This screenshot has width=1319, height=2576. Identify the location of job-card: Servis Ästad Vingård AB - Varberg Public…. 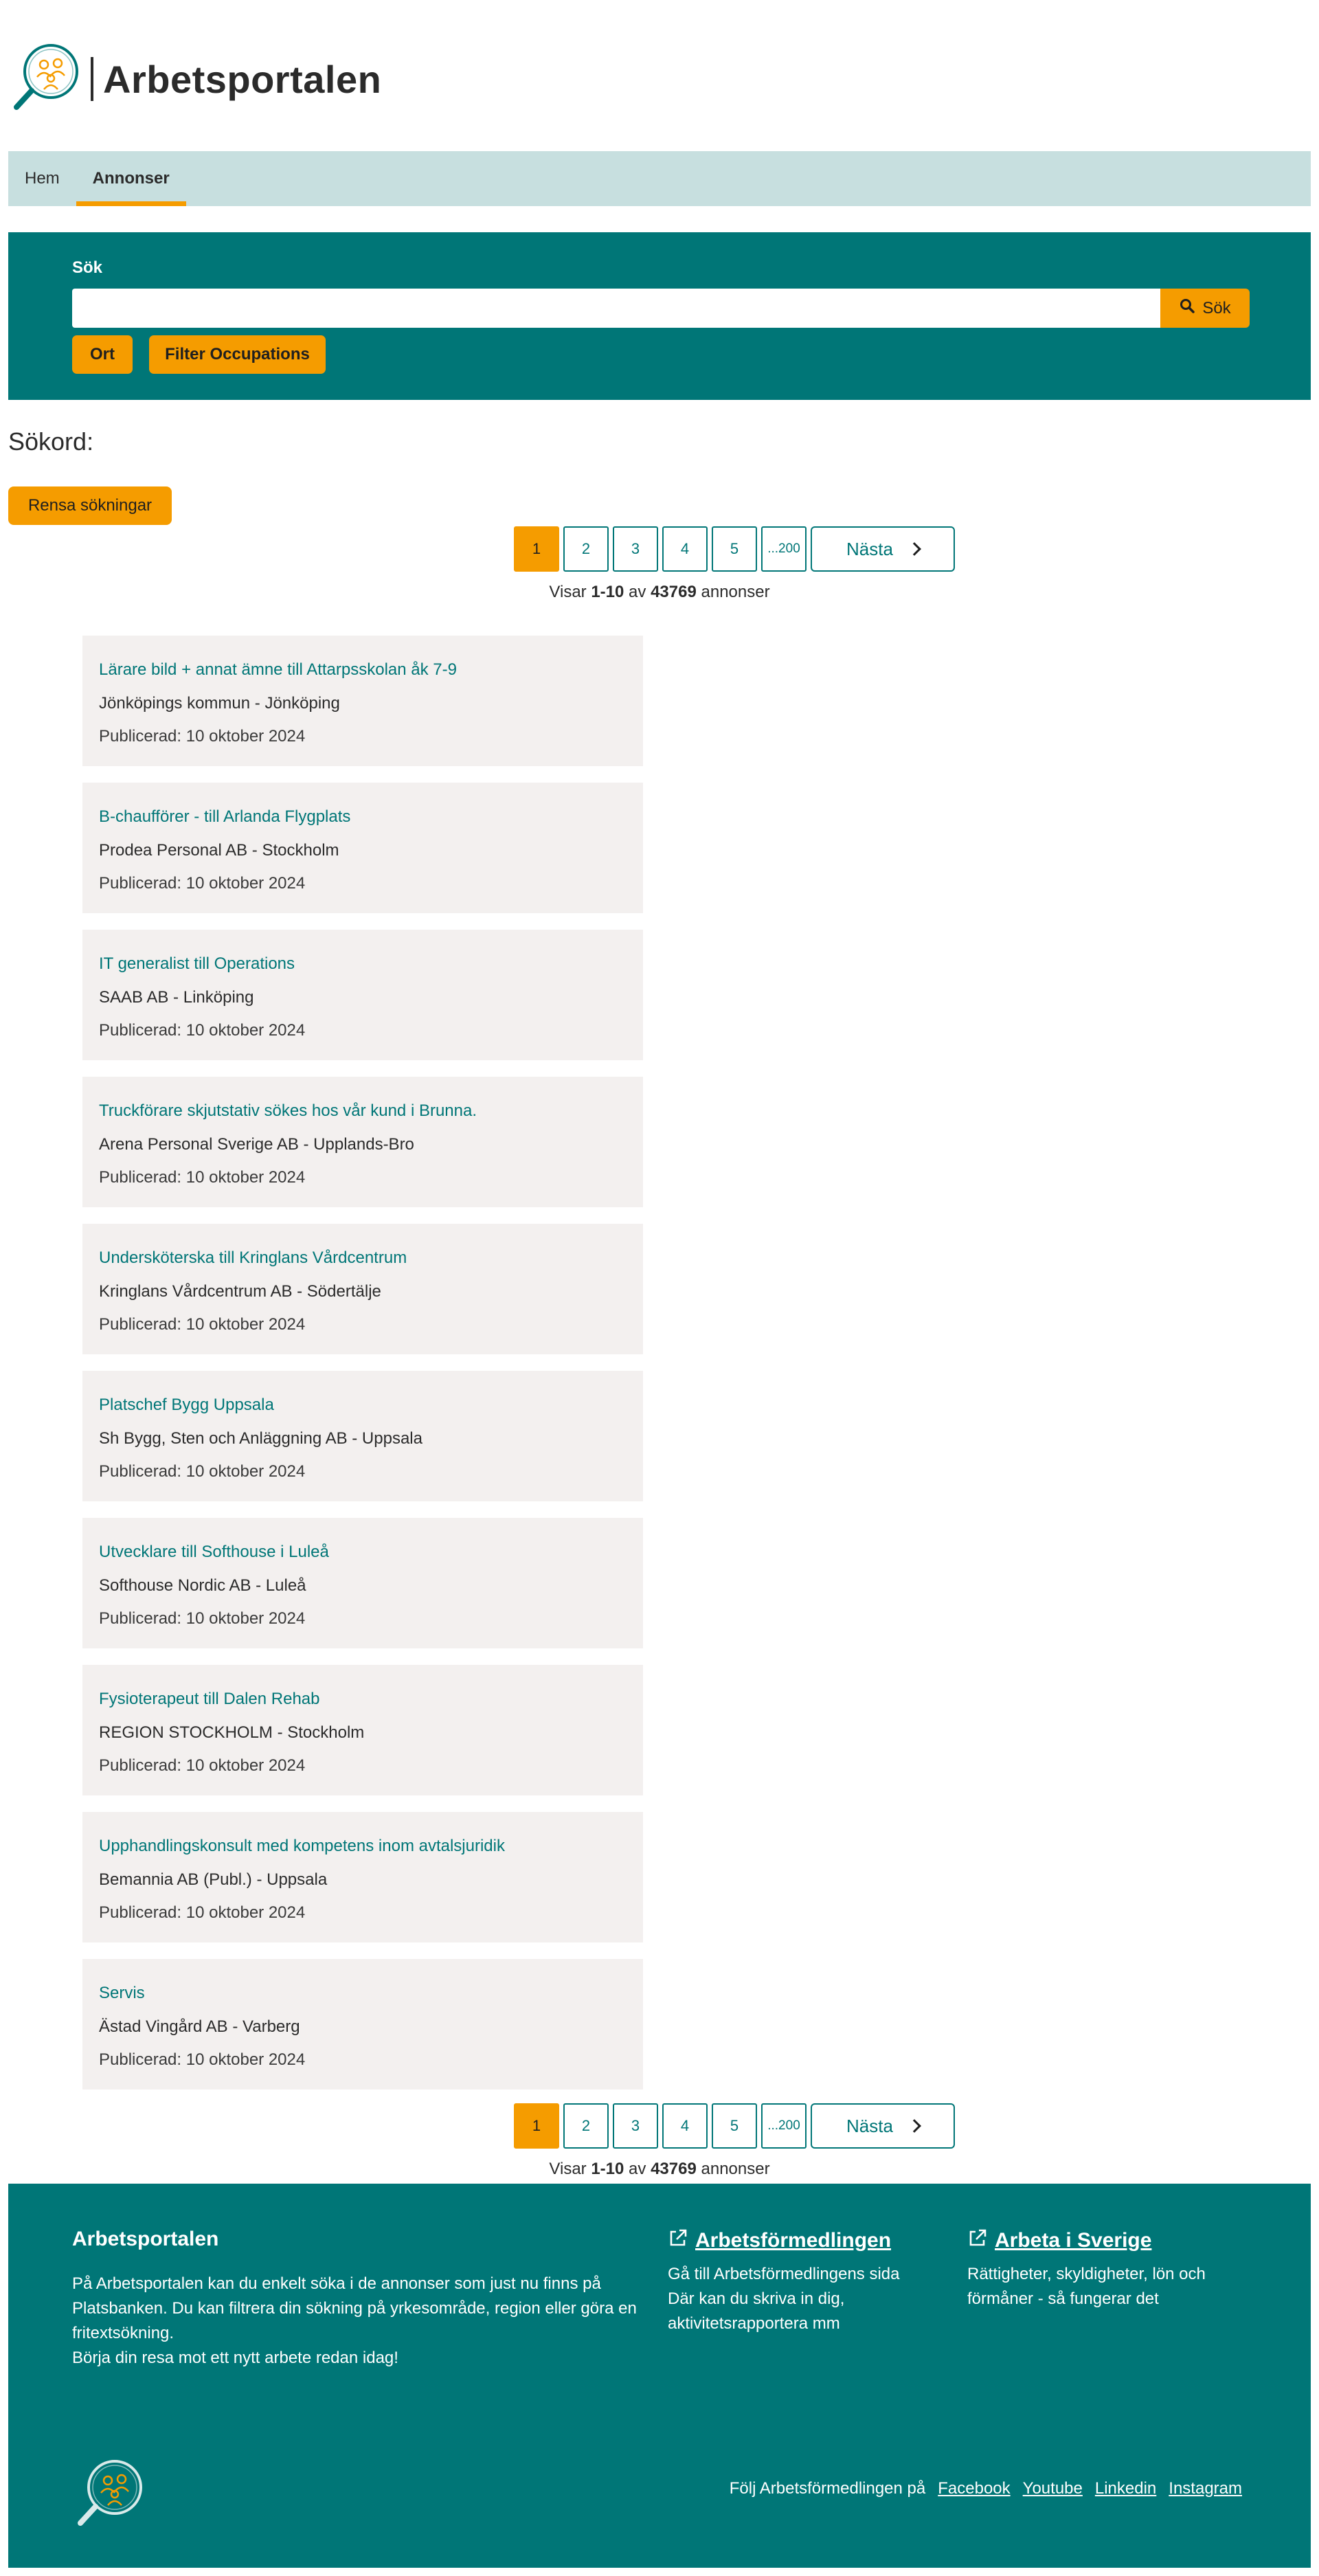
(363, 2025).